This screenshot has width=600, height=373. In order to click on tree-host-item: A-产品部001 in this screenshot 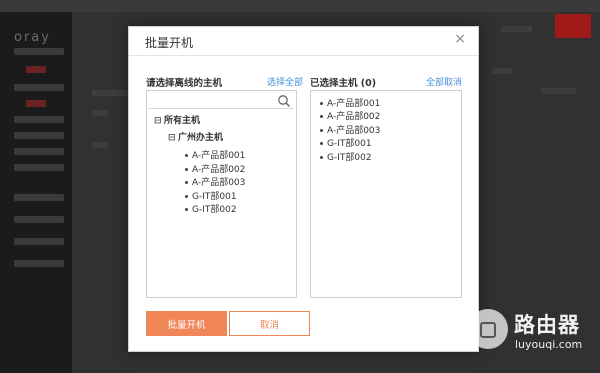, I will do `click(215, 154)`.